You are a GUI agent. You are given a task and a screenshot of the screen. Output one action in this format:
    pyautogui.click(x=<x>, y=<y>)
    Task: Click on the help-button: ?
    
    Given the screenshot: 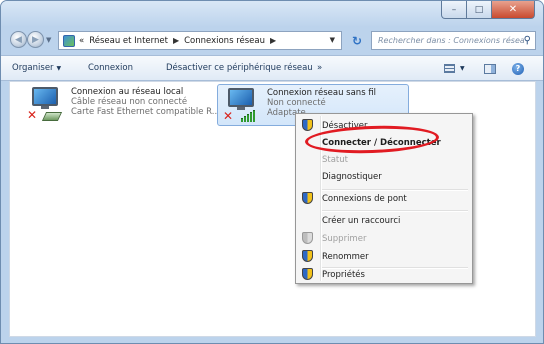 What is the action you would take?
    pyautogui.click(x=518, y=68)
    